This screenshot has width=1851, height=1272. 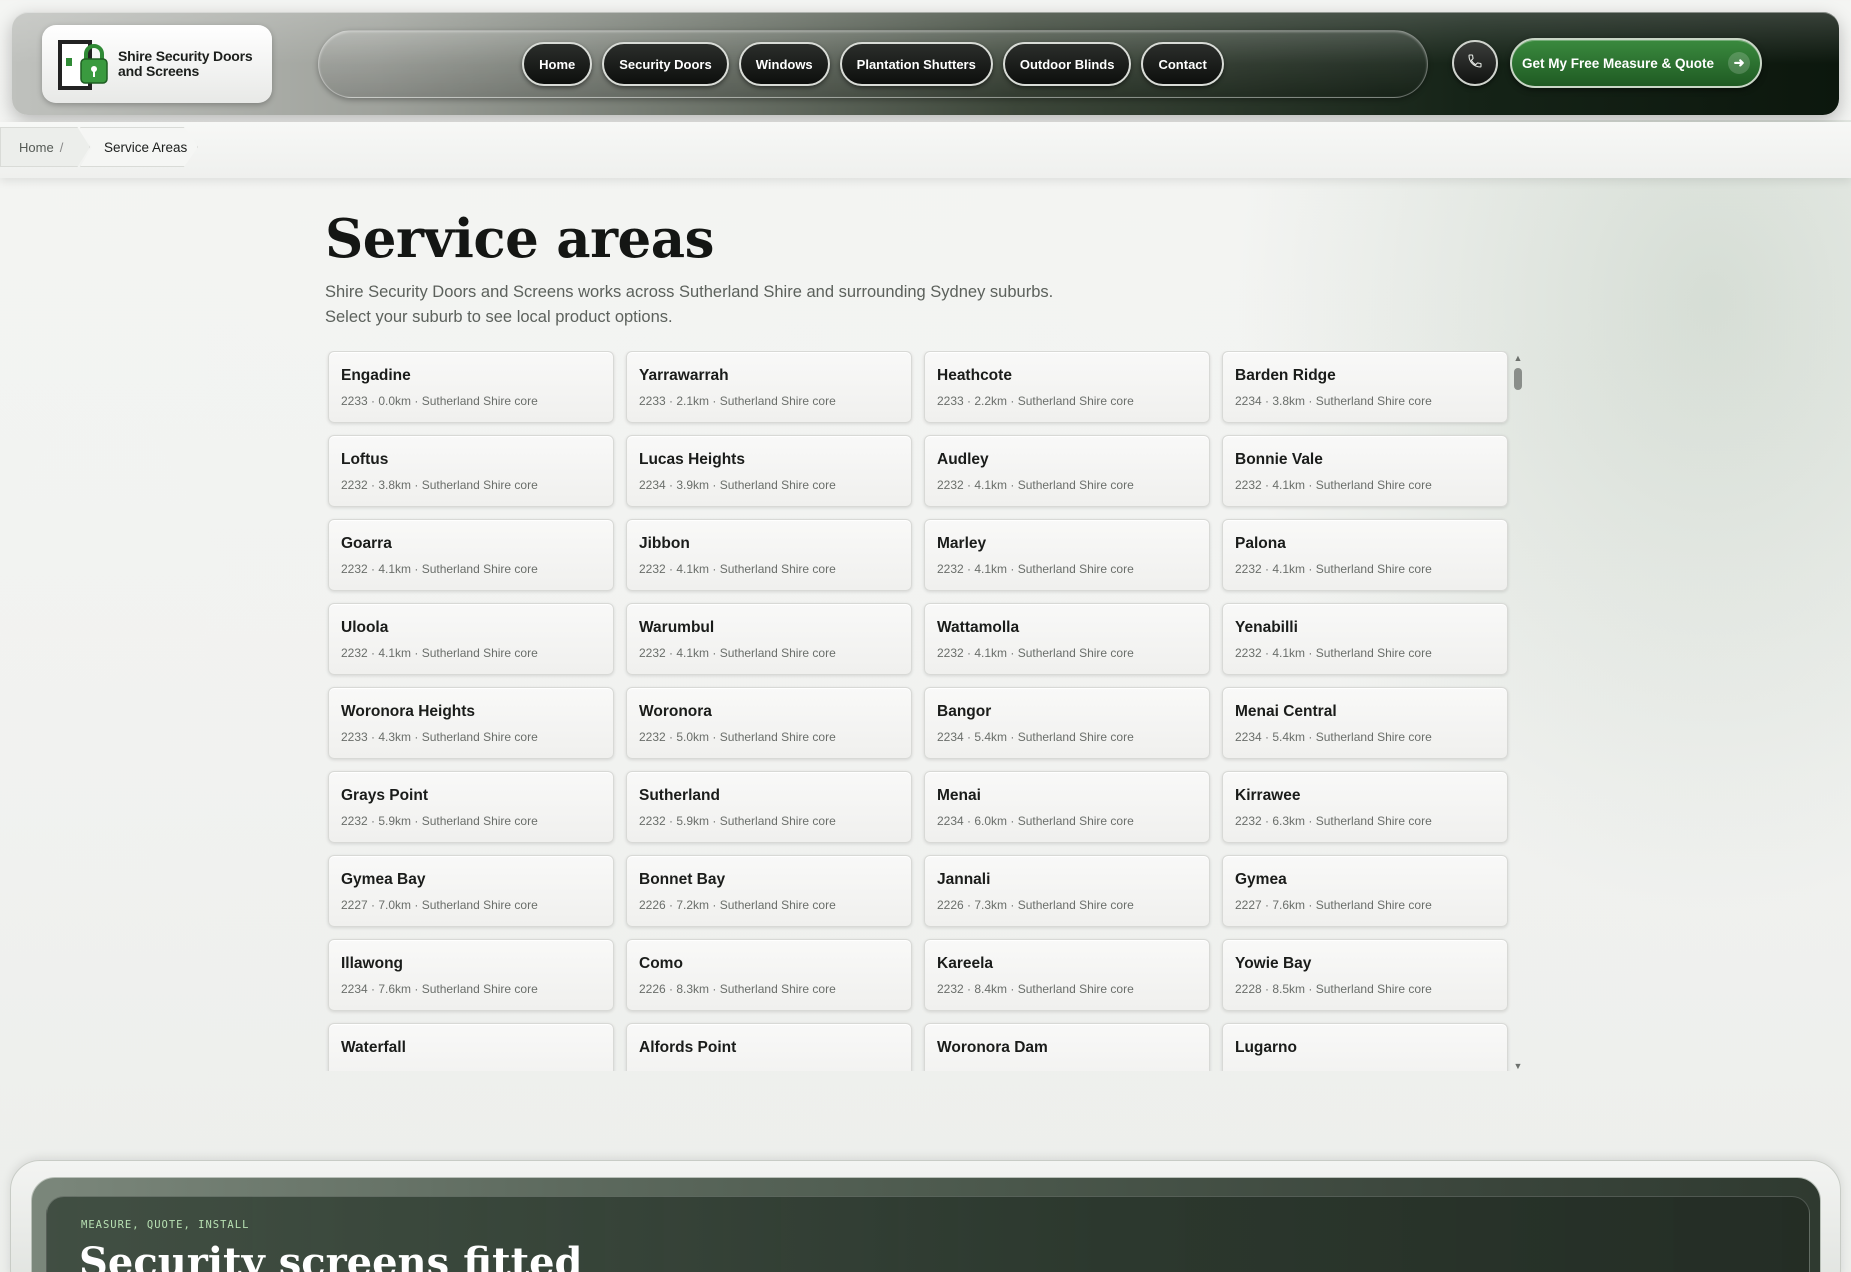 I want to click on suburb-card: Alfords Point, so click(x=769, y=1047).